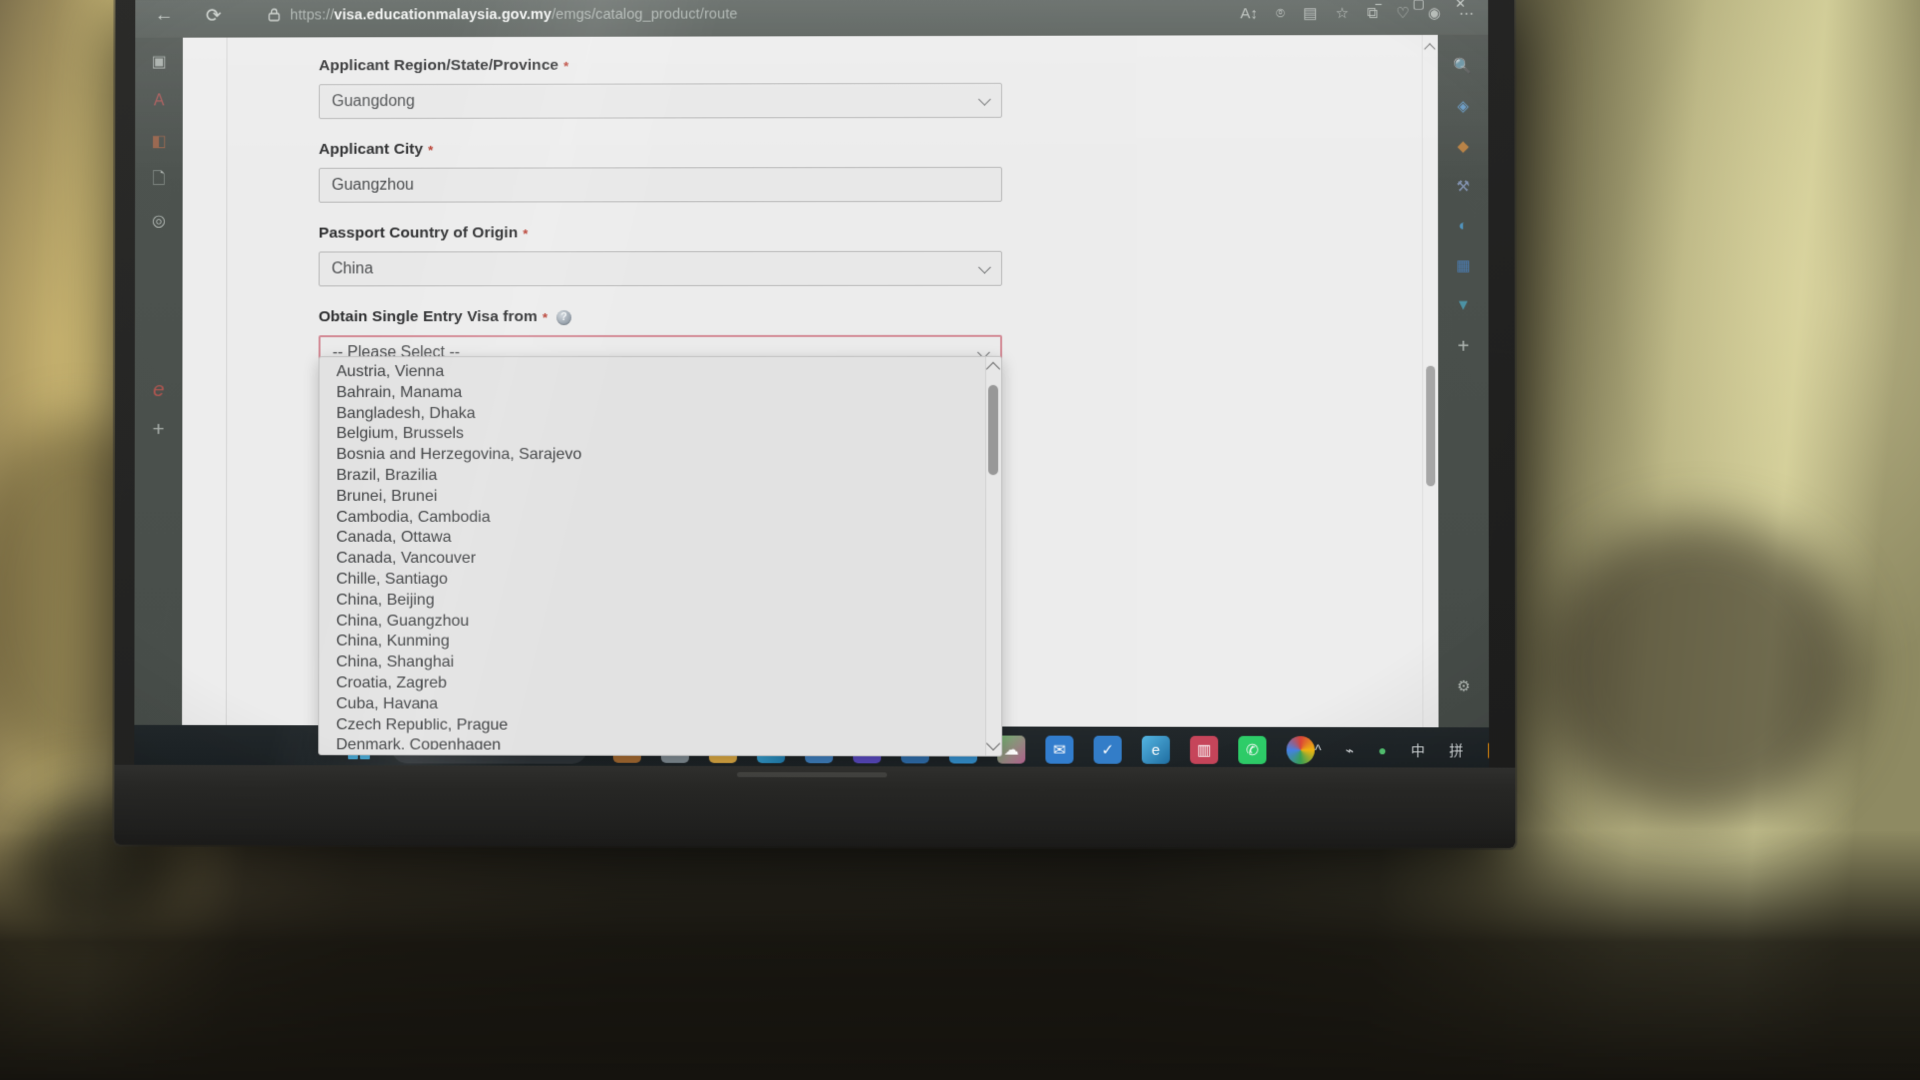  Describe the element at coordinates (158, 181) in the screenshot. I see `page-icon: 🗋` at that location.